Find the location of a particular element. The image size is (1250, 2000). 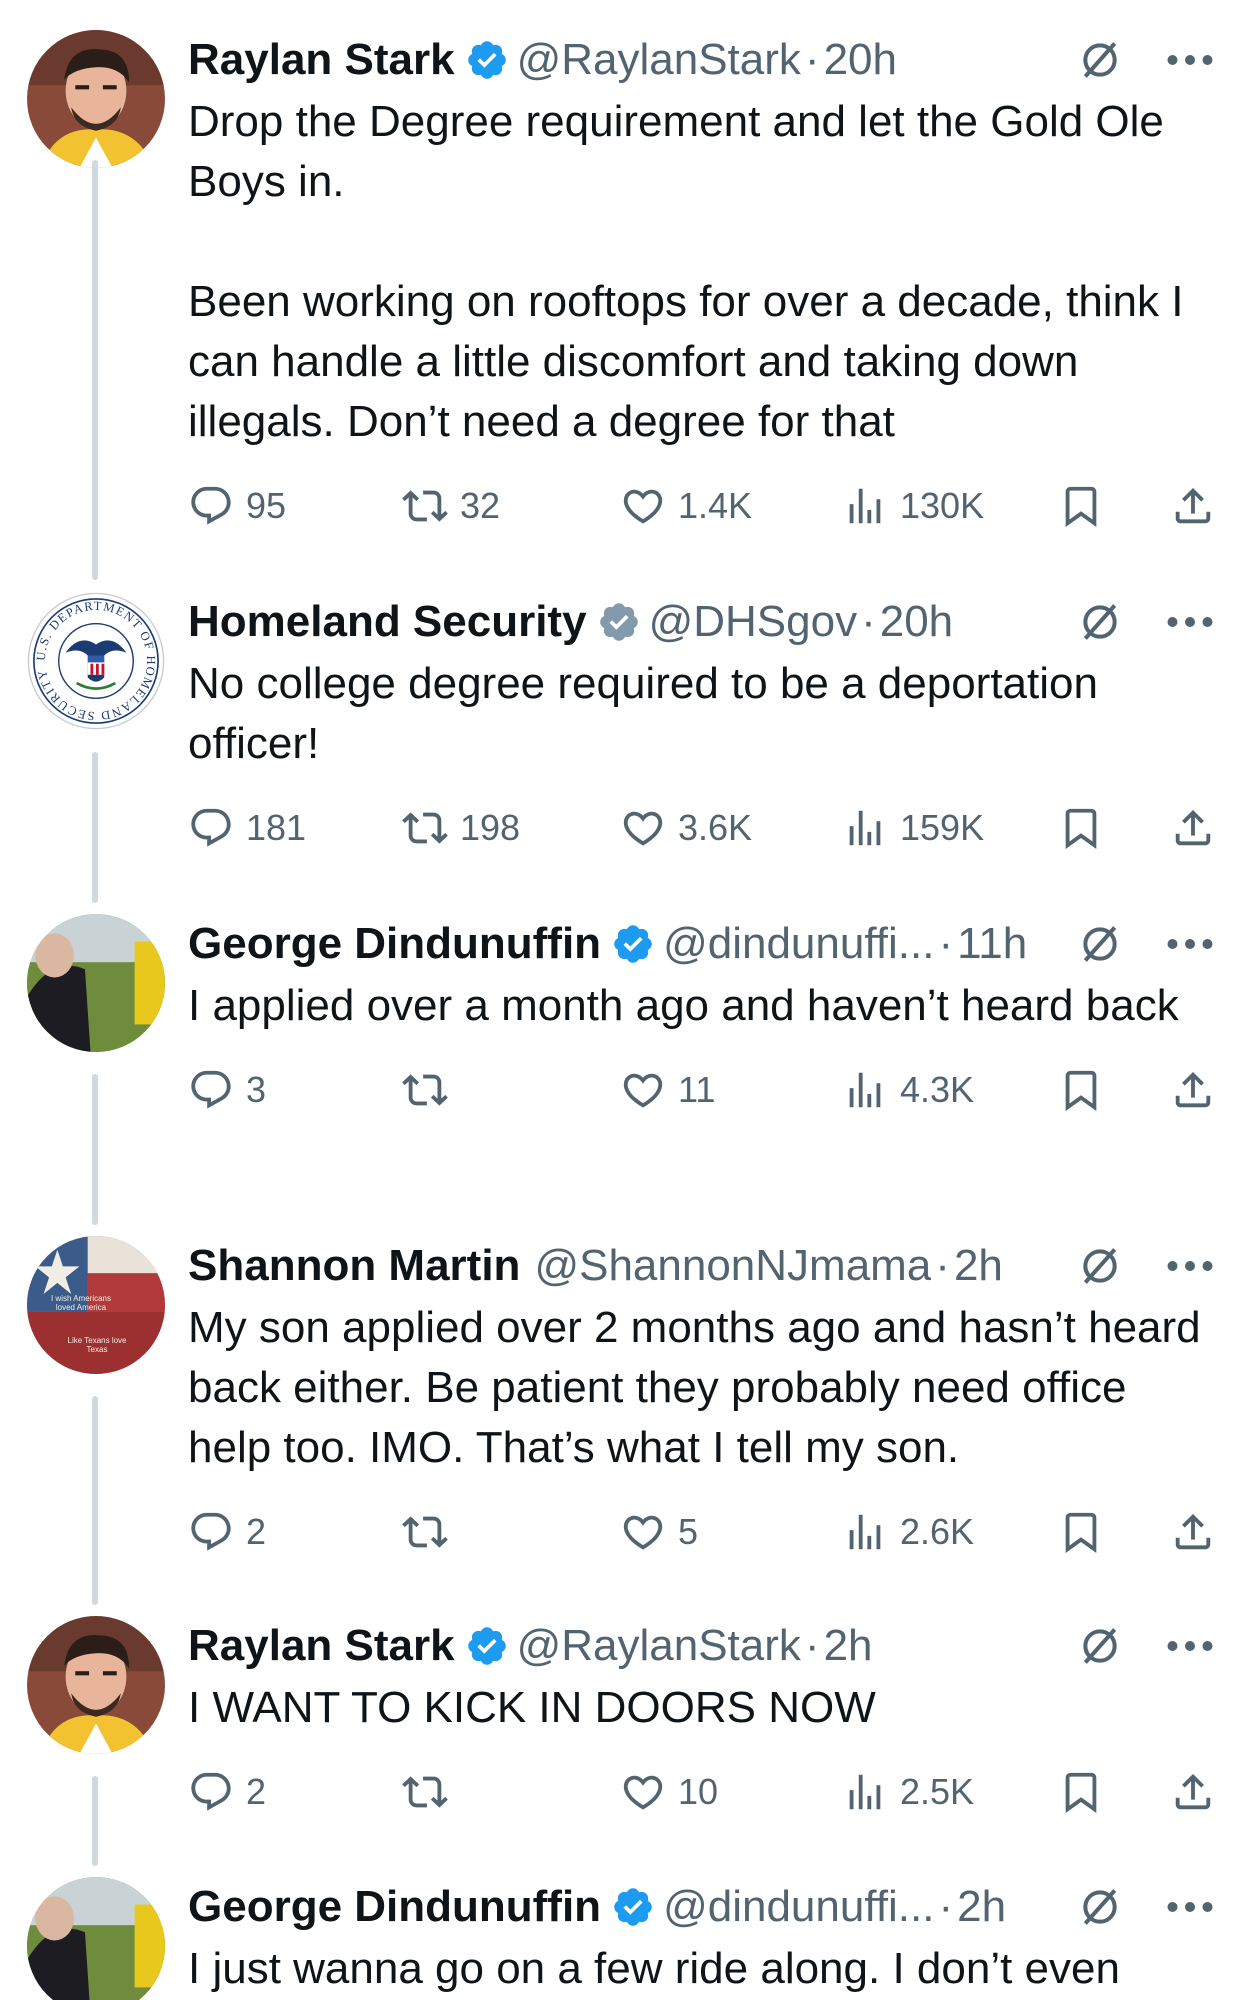

tweet-header: Homeland Security @DHSgov · 20h is located at coordinates (704, 622).